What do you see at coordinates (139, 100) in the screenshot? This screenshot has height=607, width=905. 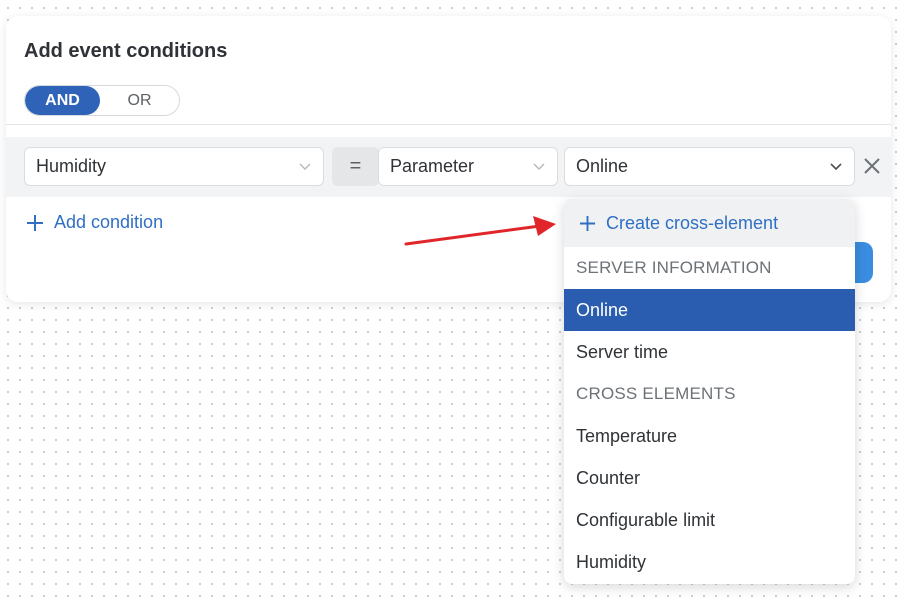 I see `or-toggle-button: OR` at bounding box center [139, 100].